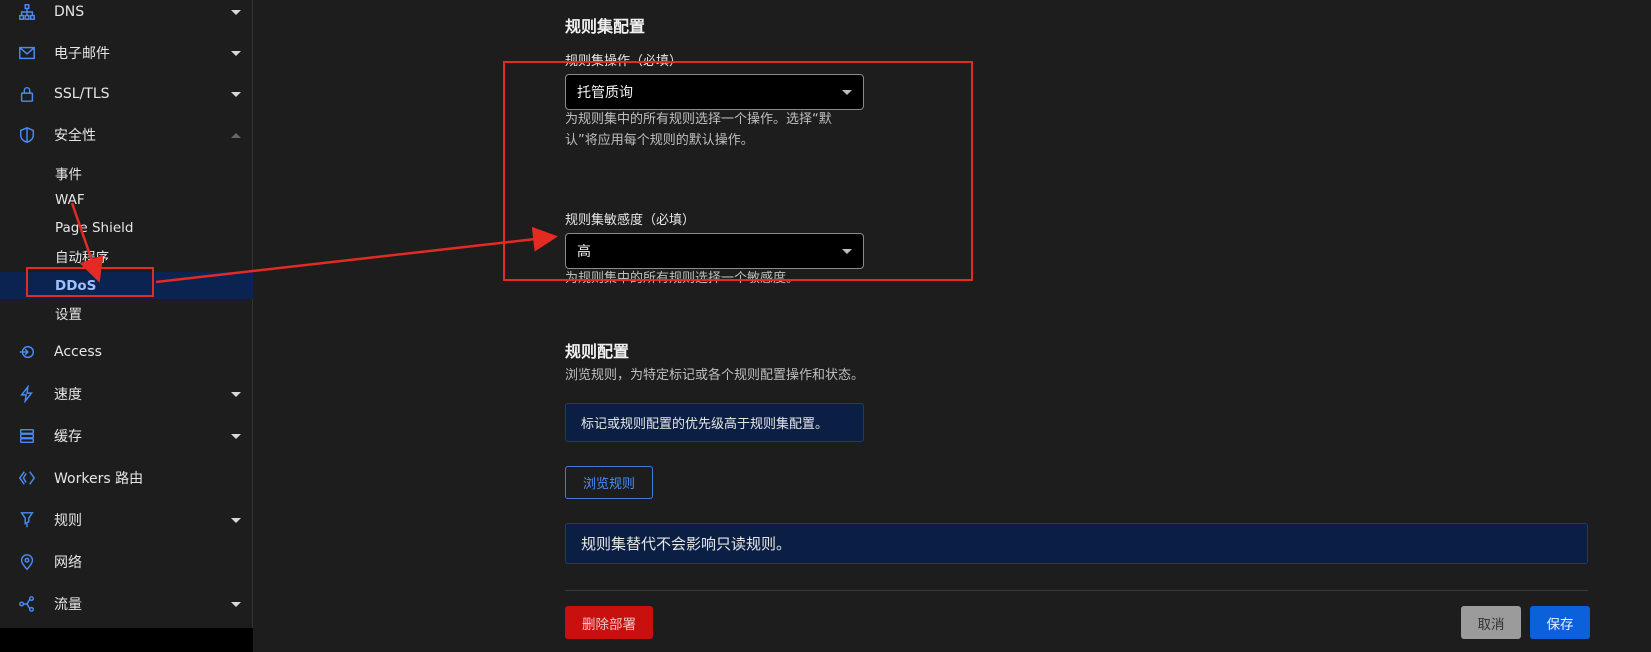 This screenshot has width=1651, height=652. I want to click on sidebar-subitem-waf: WAF, so click(126, 200).